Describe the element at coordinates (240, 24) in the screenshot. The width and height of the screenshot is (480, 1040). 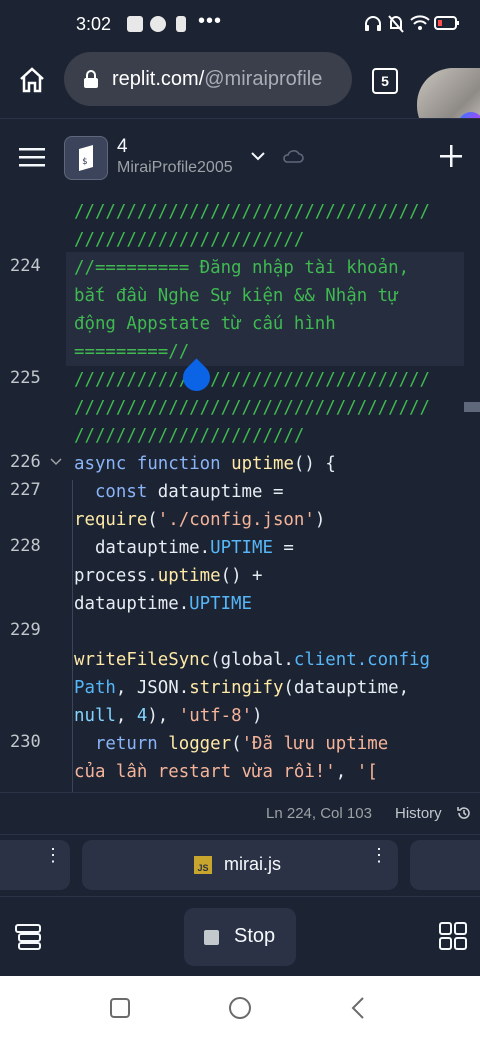
I see `status-bar: 3:02 •••` at that location.